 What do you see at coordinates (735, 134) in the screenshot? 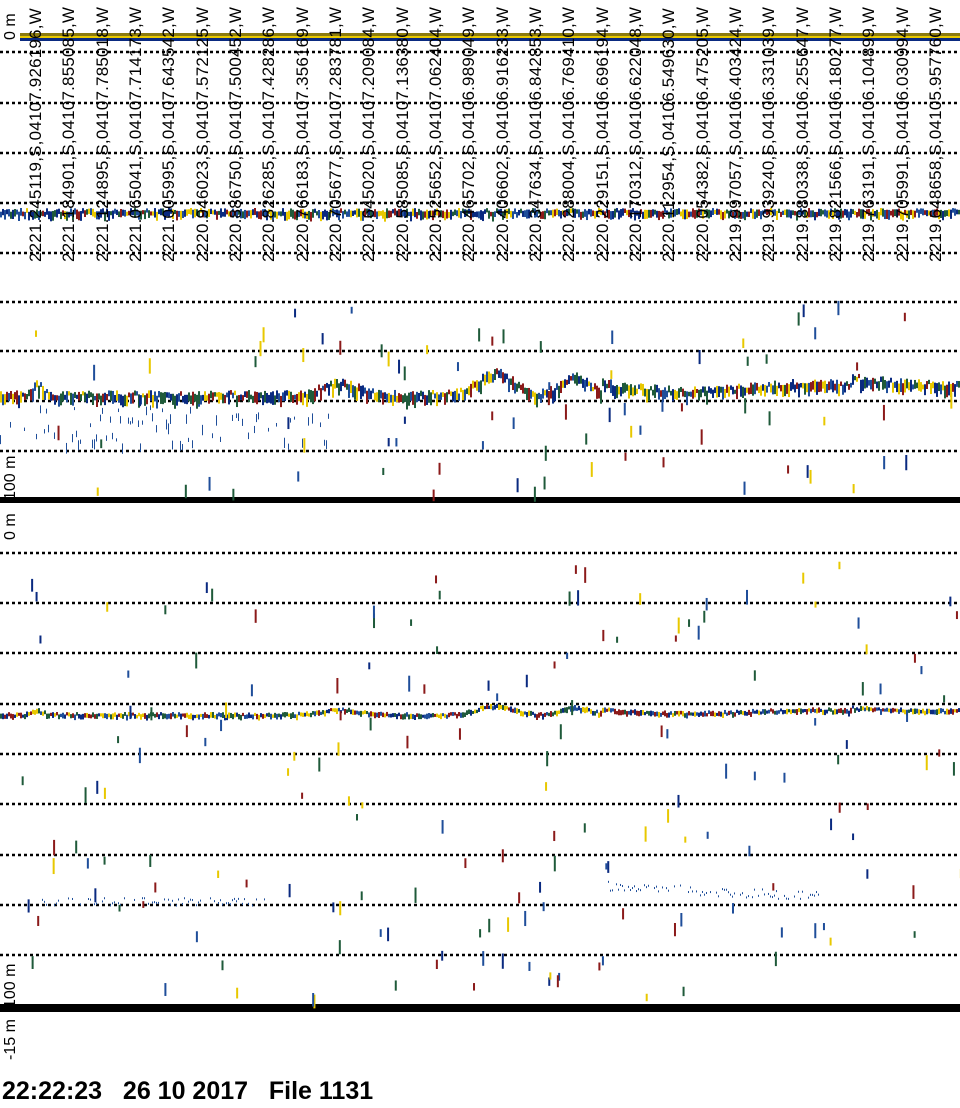
I see `position-label: 2219.997057,S,04106.403424,W` at bounding box center [735, 134].